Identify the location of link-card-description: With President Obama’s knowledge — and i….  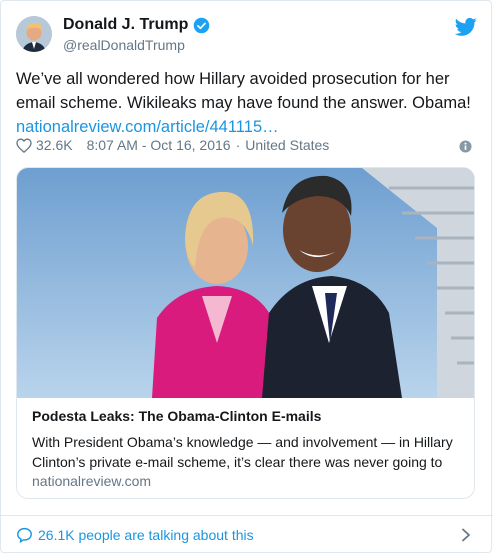
(242, 452).